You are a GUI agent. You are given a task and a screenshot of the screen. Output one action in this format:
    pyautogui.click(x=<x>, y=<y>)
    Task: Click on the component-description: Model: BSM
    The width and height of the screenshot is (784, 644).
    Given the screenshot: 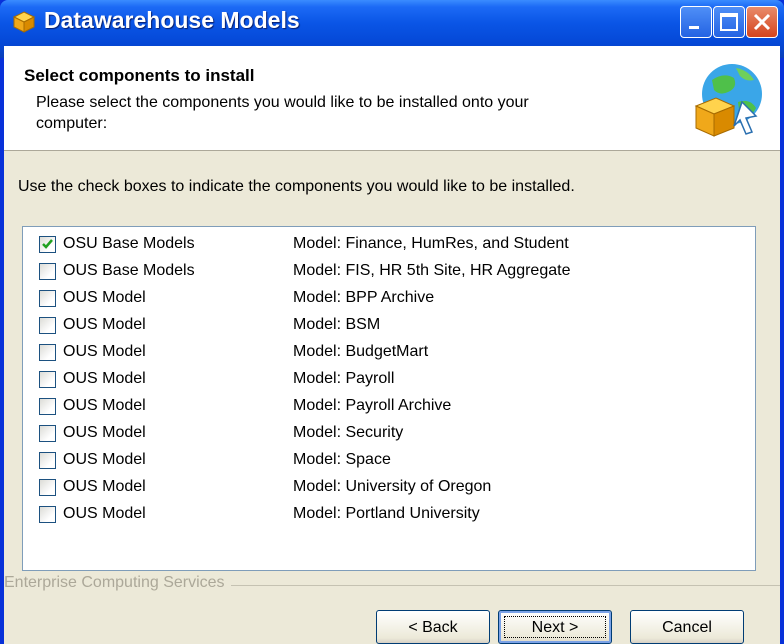 What is the action you would take?
    pyautogui.click(x=337, y=324)
    